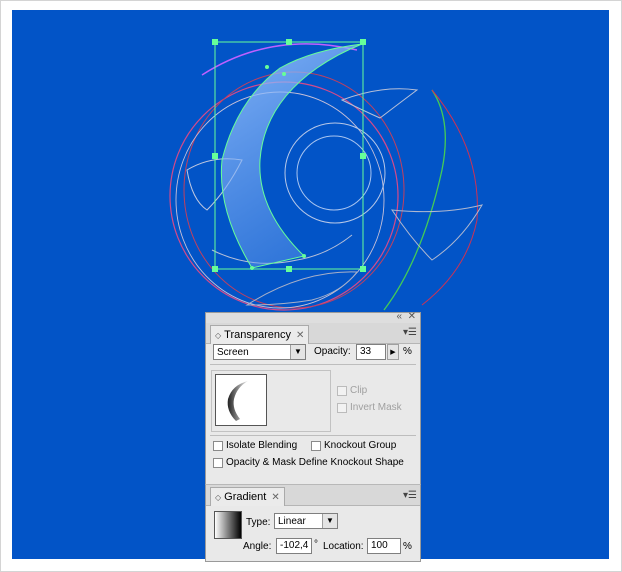 This screenshot has width=622, height=572. What do you see at coordinates (215, 269) in the screenshot?
I see `handle-bottom-left` at bounding box center [215, 269].